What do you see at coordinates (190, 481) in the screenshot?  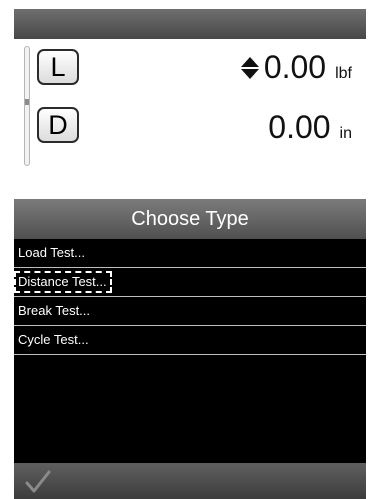 I see `bottom-bar` at bounding box center [190, 481].